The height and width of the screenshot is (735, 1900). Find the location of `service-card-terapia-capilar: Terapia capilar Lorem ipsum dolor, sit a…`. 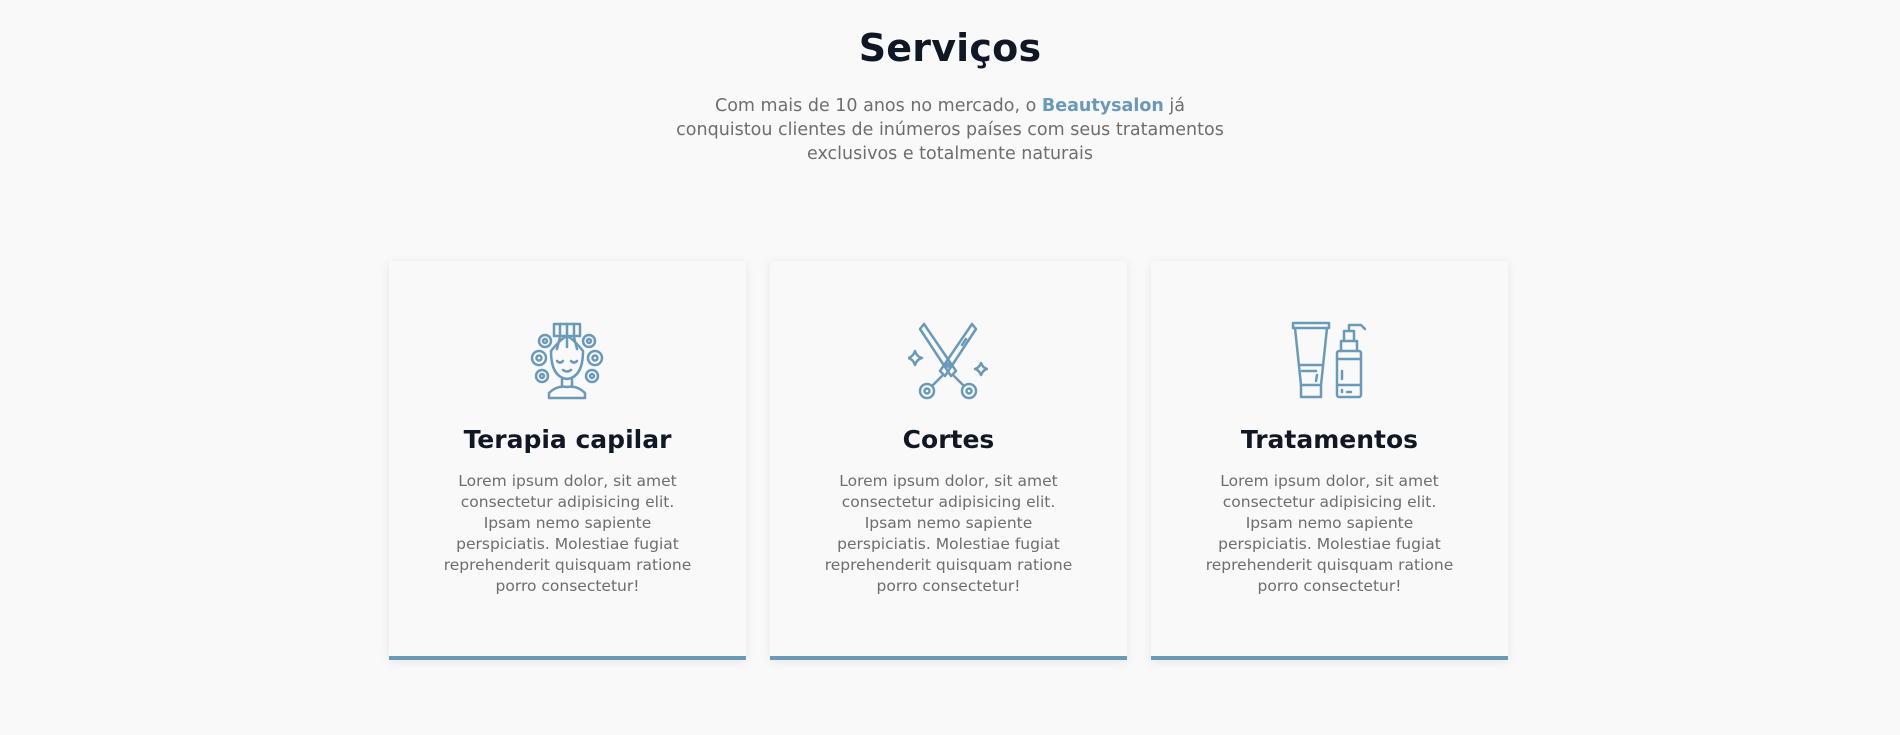

service-card-terapia-capilar: Terapia capilar Lorem ipsum dolor, sit a… is located at coordinates (567, 460).